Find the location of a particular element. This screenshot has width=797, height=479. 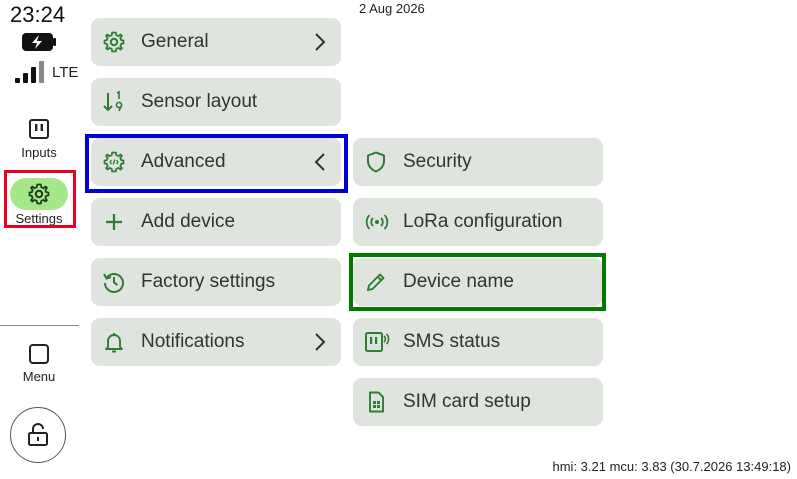

menu-item-notifications: Notifications is located at coordinates (216, 342).